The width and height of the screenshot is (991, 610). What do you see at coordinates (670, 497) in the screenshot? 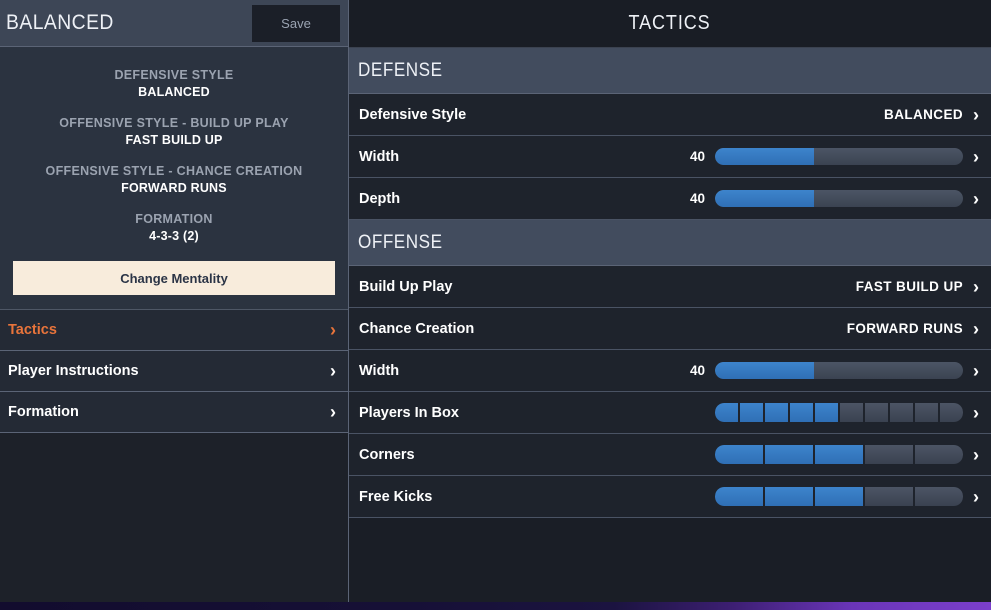
I see `option-row-free-kicks: Free Kicks ›` at bounding box center [670, 497].